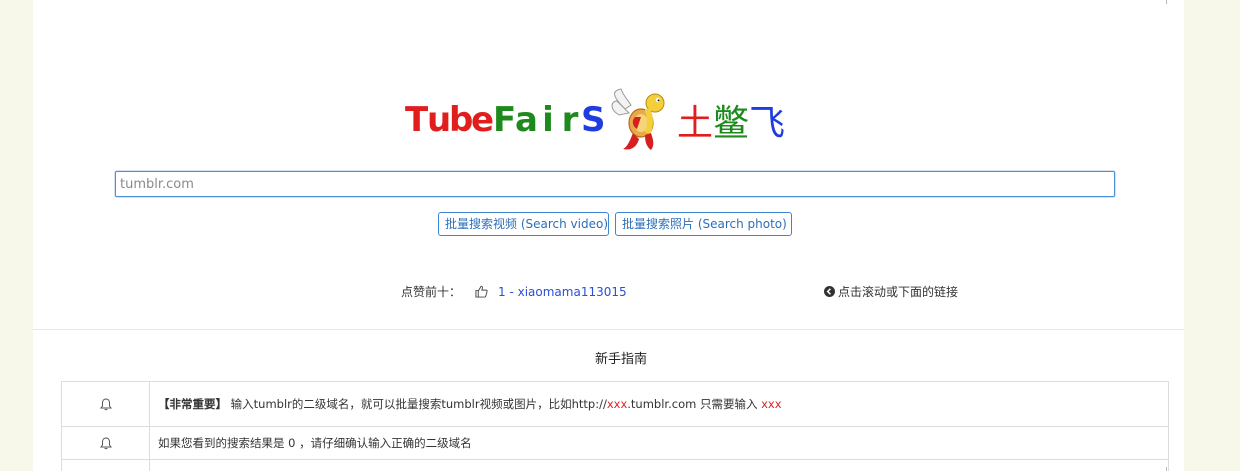 Image resolution: width=1240 pixels, height=471 pixels. I want to click on flying-turtle-icon, so click(638, 119).